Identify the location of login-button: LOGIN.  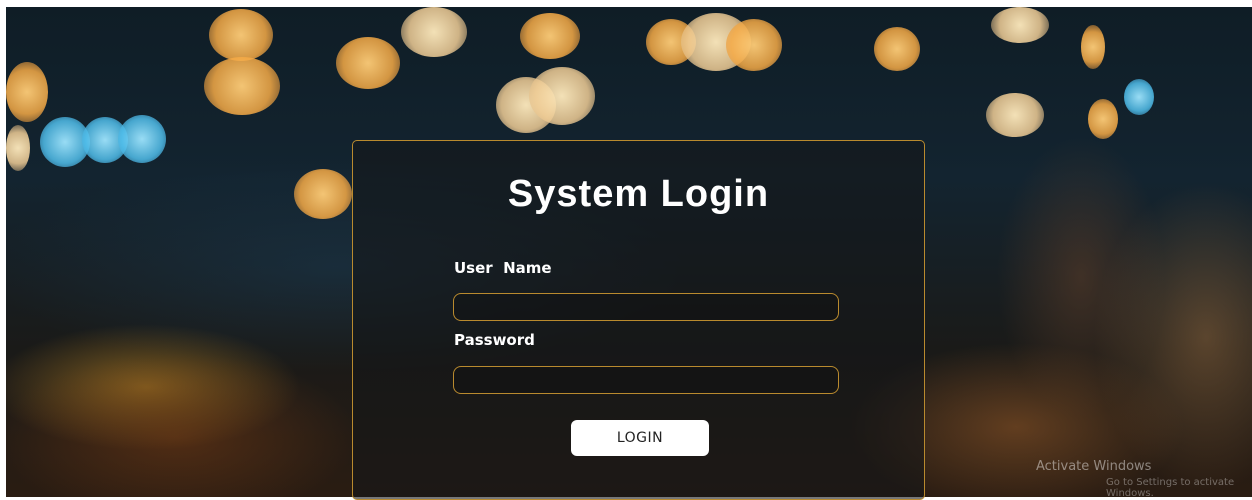
(640, 438).